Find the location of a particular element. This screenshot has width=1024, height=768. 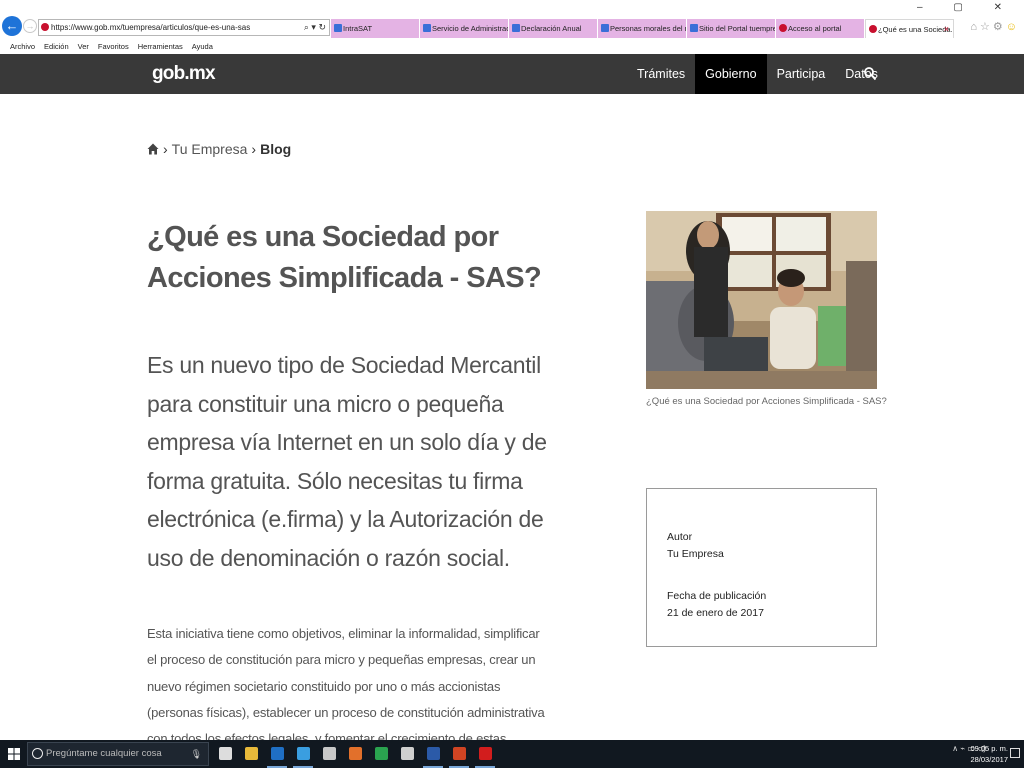

powerpoint-icon is located at coordinates (459, 753).